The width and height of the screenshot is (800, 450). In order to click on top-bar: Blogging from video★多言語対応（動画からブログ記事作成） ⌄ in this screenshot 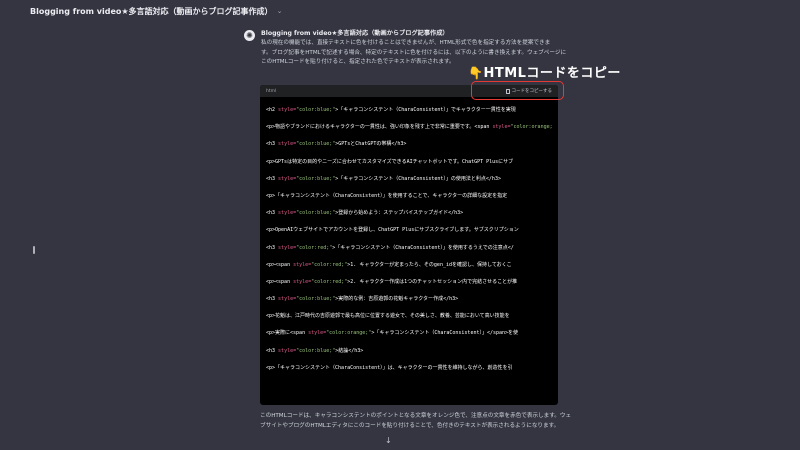, I will do `click(400, 11)`.